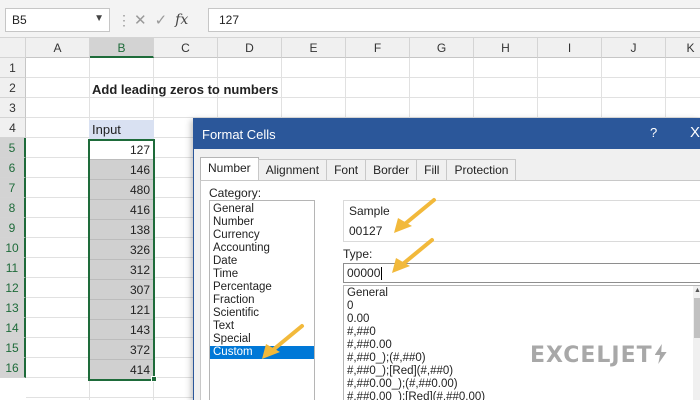  What do you see at coordinates (432, 170) in the screenshot?
I see `tab-fill: Fill` at bounding box center [432, 170].